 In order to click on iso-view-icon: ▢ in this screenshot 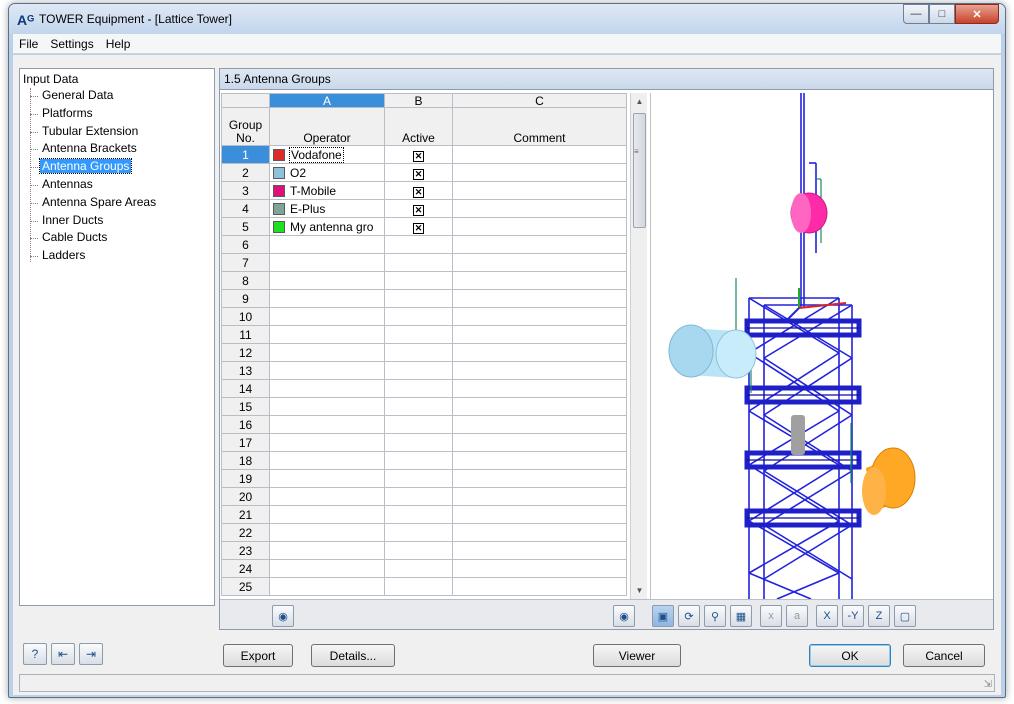, I will do `click(905, 616)`.